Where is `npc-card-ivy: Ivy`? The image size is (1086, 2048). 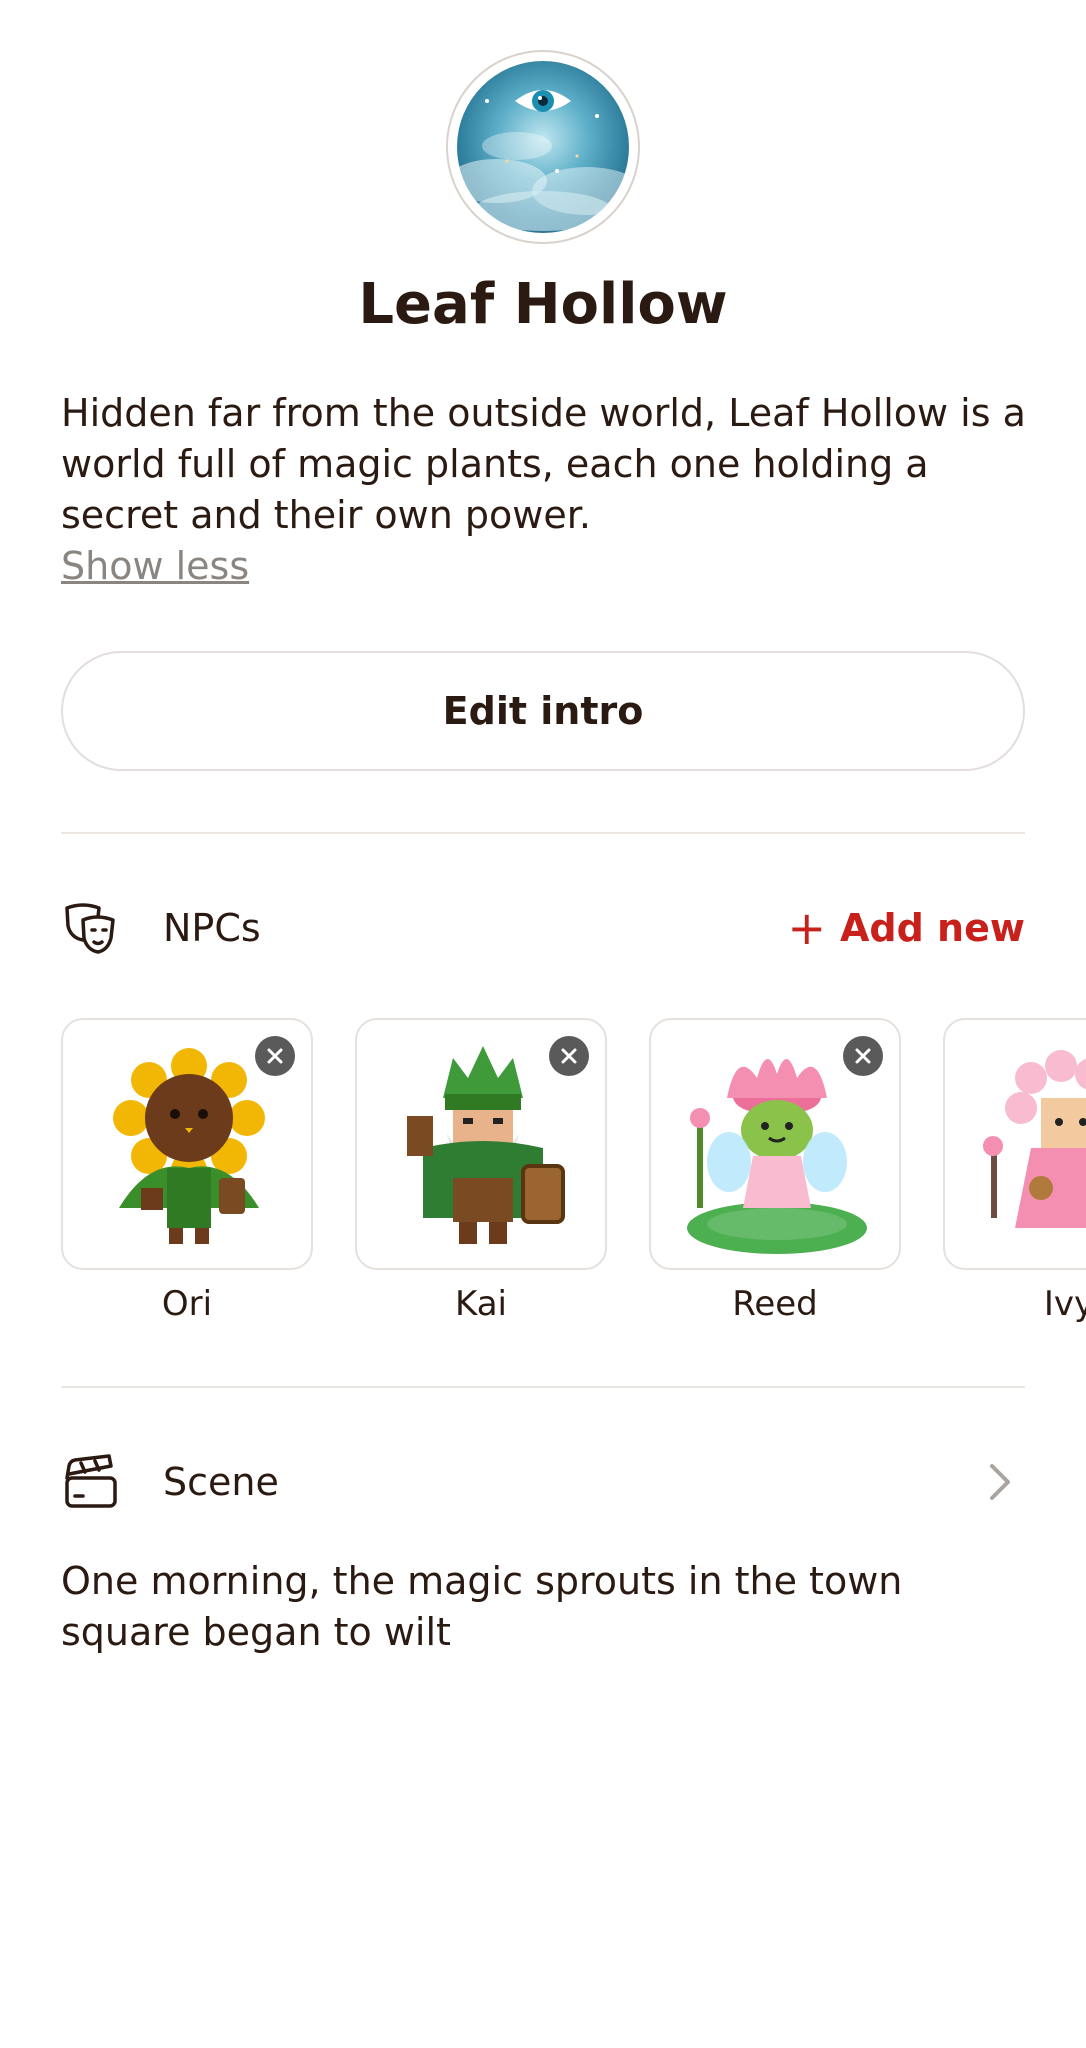 npc-card-ivy: Ivy is located at coordinates (1014, 1171).